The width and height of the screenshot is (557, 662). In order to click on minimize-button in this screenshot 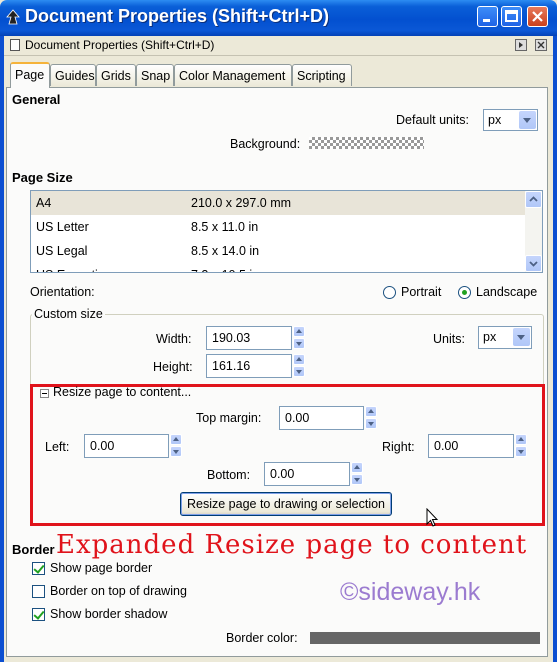, I will do `click(487, 16)`.